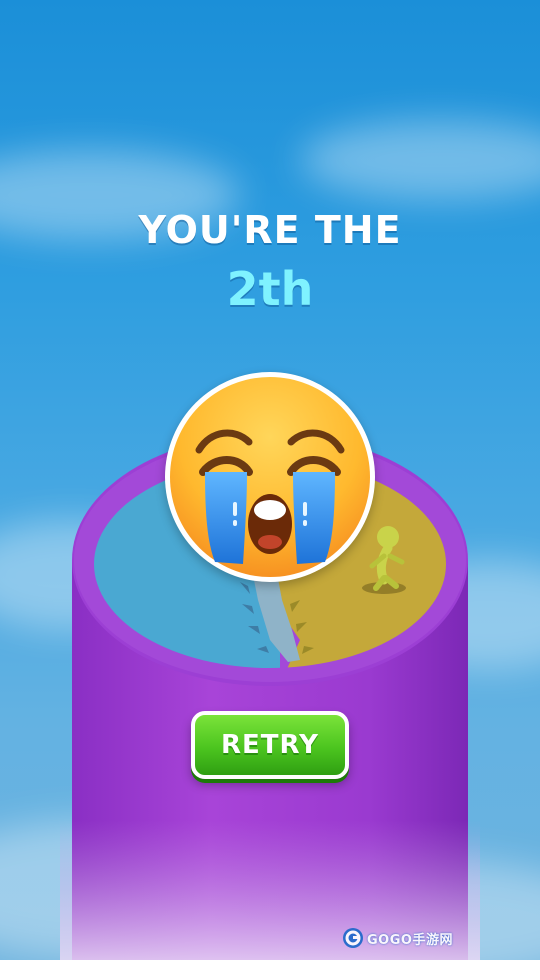 Image resolution: width=540 pixels, height=980 pixels. Describe the element at coordinates (353, 938) in the screenshot. I see `gogo-logo-icon` at that location.